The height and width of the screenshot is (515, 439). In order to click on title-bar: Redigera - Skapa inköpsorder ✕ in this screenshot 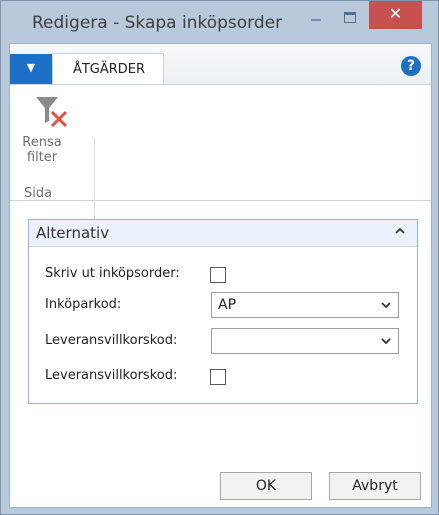, I will do `click(219, 22)`.